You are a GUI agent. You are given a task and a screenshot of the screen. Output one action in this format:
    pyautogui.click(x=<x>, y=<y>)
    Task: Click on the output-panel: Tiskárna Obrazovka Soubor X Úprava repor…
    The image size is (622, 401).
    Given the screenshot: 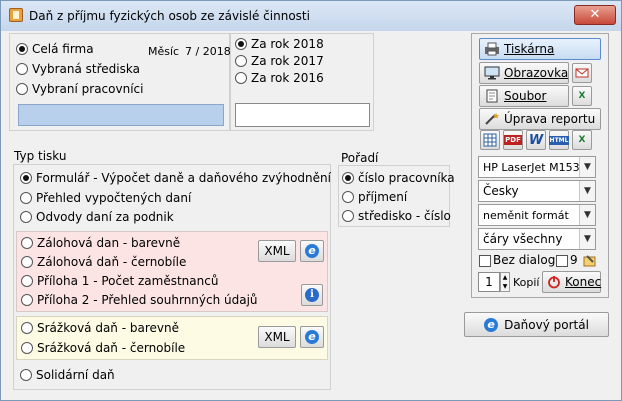 What is the action you would take?
    pyautogui.click(x=540, y=165)
    